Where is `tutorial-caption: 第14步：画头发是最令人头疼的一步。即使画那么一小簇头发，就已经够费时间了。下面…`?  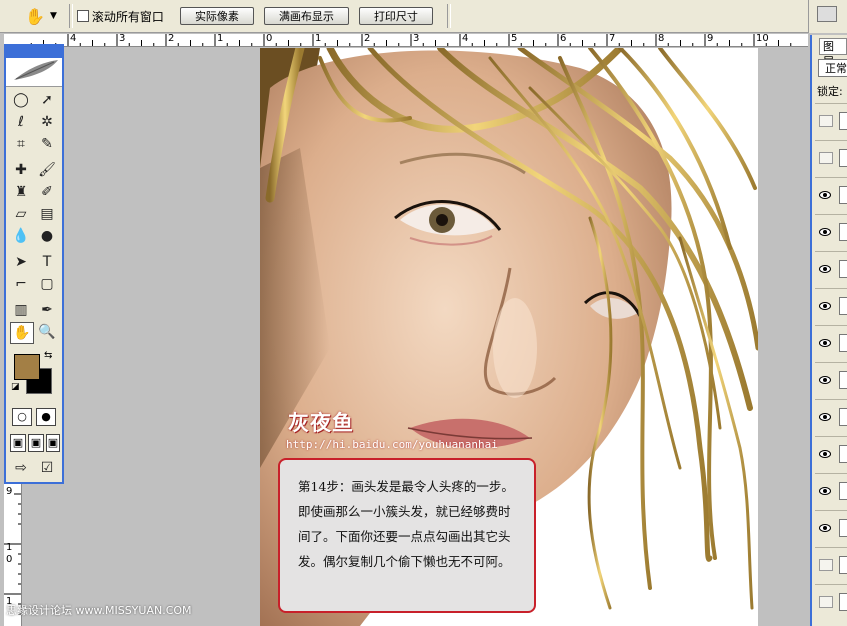 tutorial-caption: 第14步：画头发是最令人头疼的一步。即使画那么一小簇头发，就已经够费时间了。下面… is located at coordinates (407, 535).